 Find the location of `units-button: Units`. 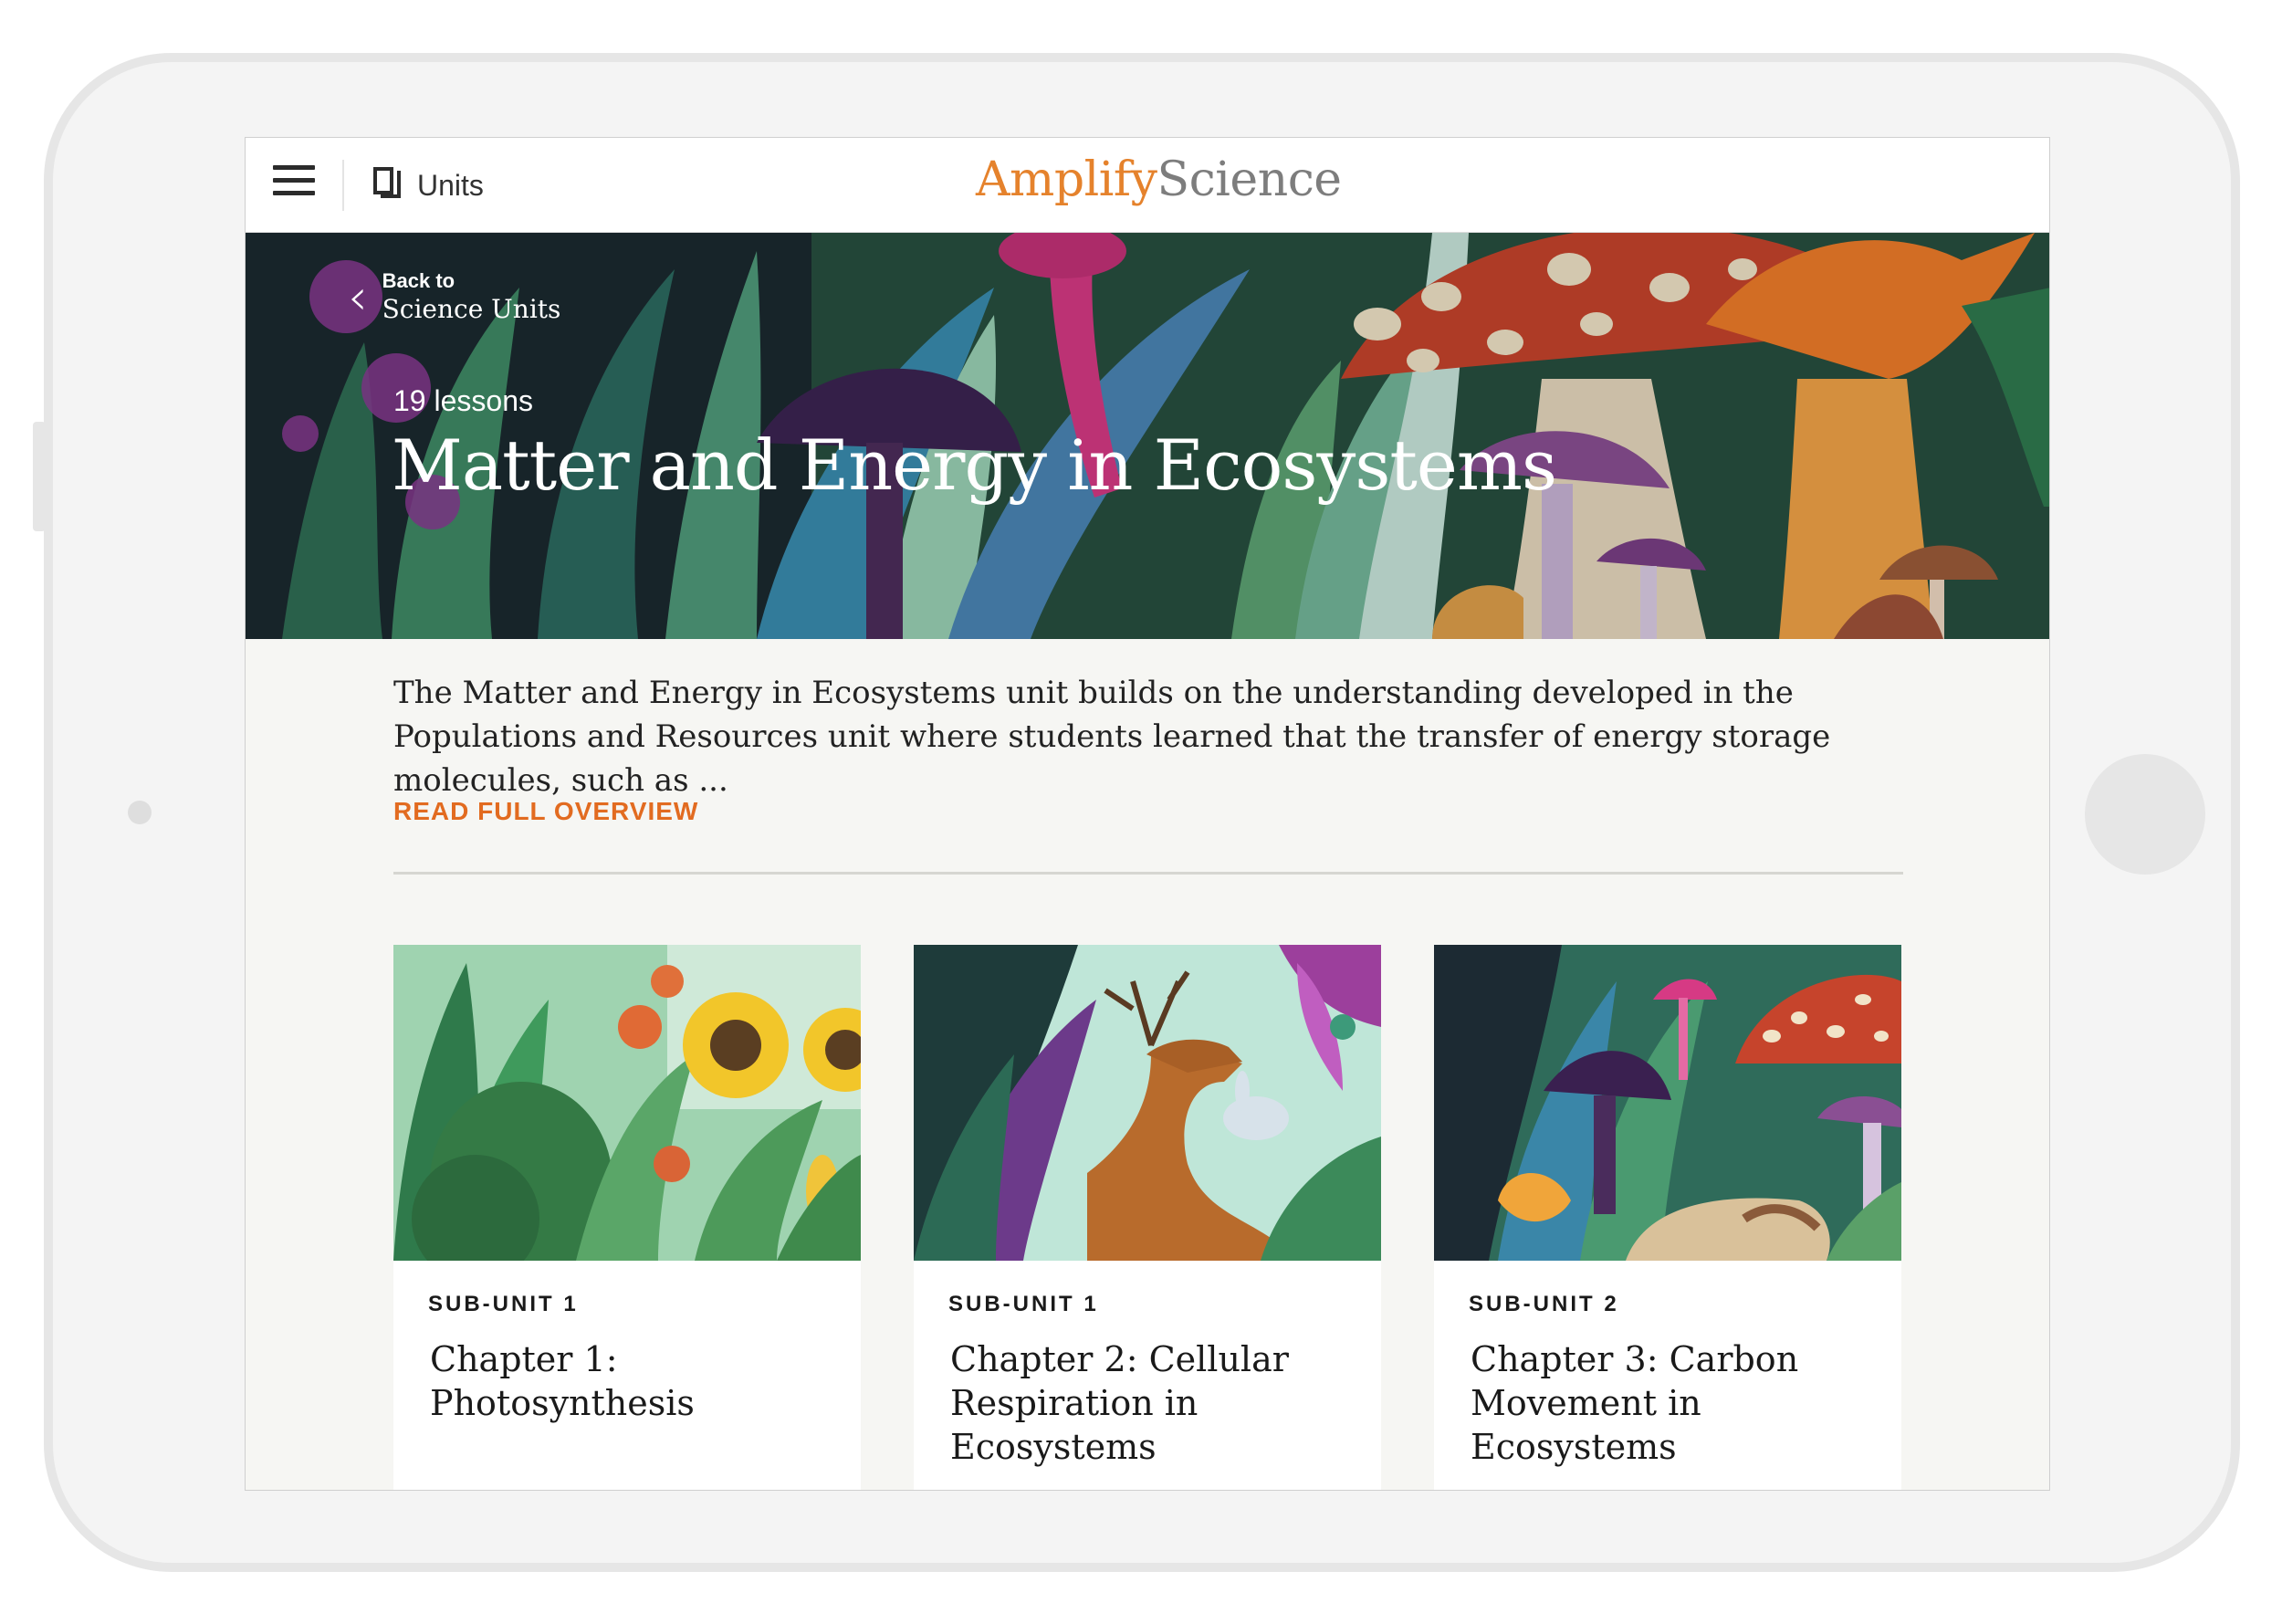

units-button: Units is located at coordinates (428, 185).